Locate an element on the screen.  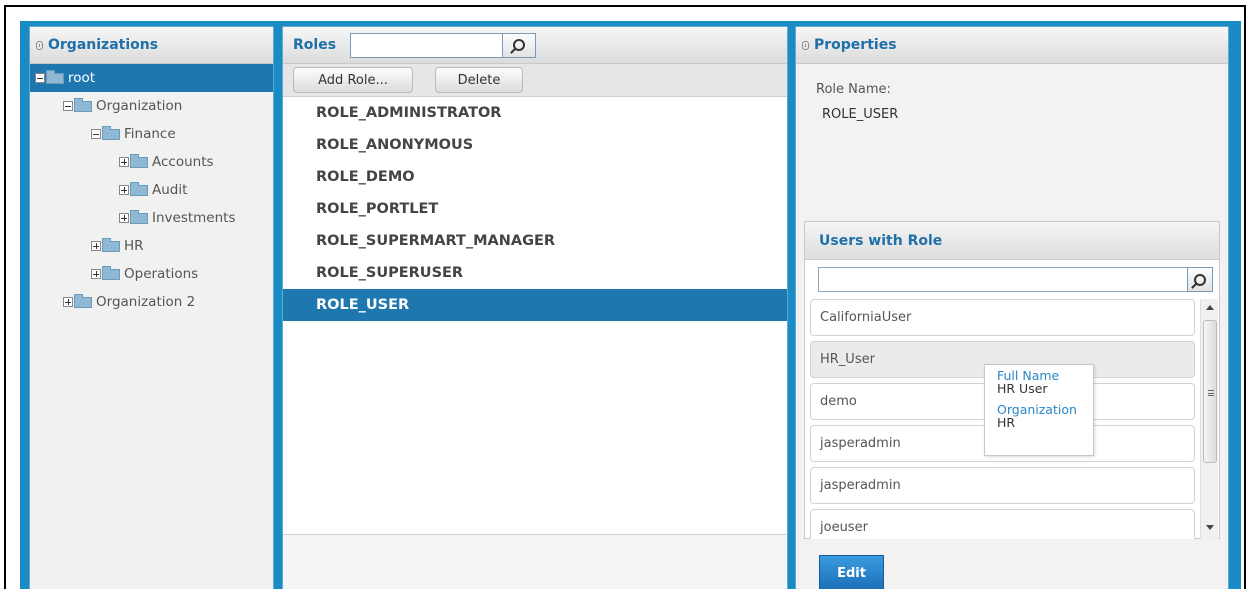
role-item: ROLE_SUPERMART_MANAGER is located at coordinates (535, 241).